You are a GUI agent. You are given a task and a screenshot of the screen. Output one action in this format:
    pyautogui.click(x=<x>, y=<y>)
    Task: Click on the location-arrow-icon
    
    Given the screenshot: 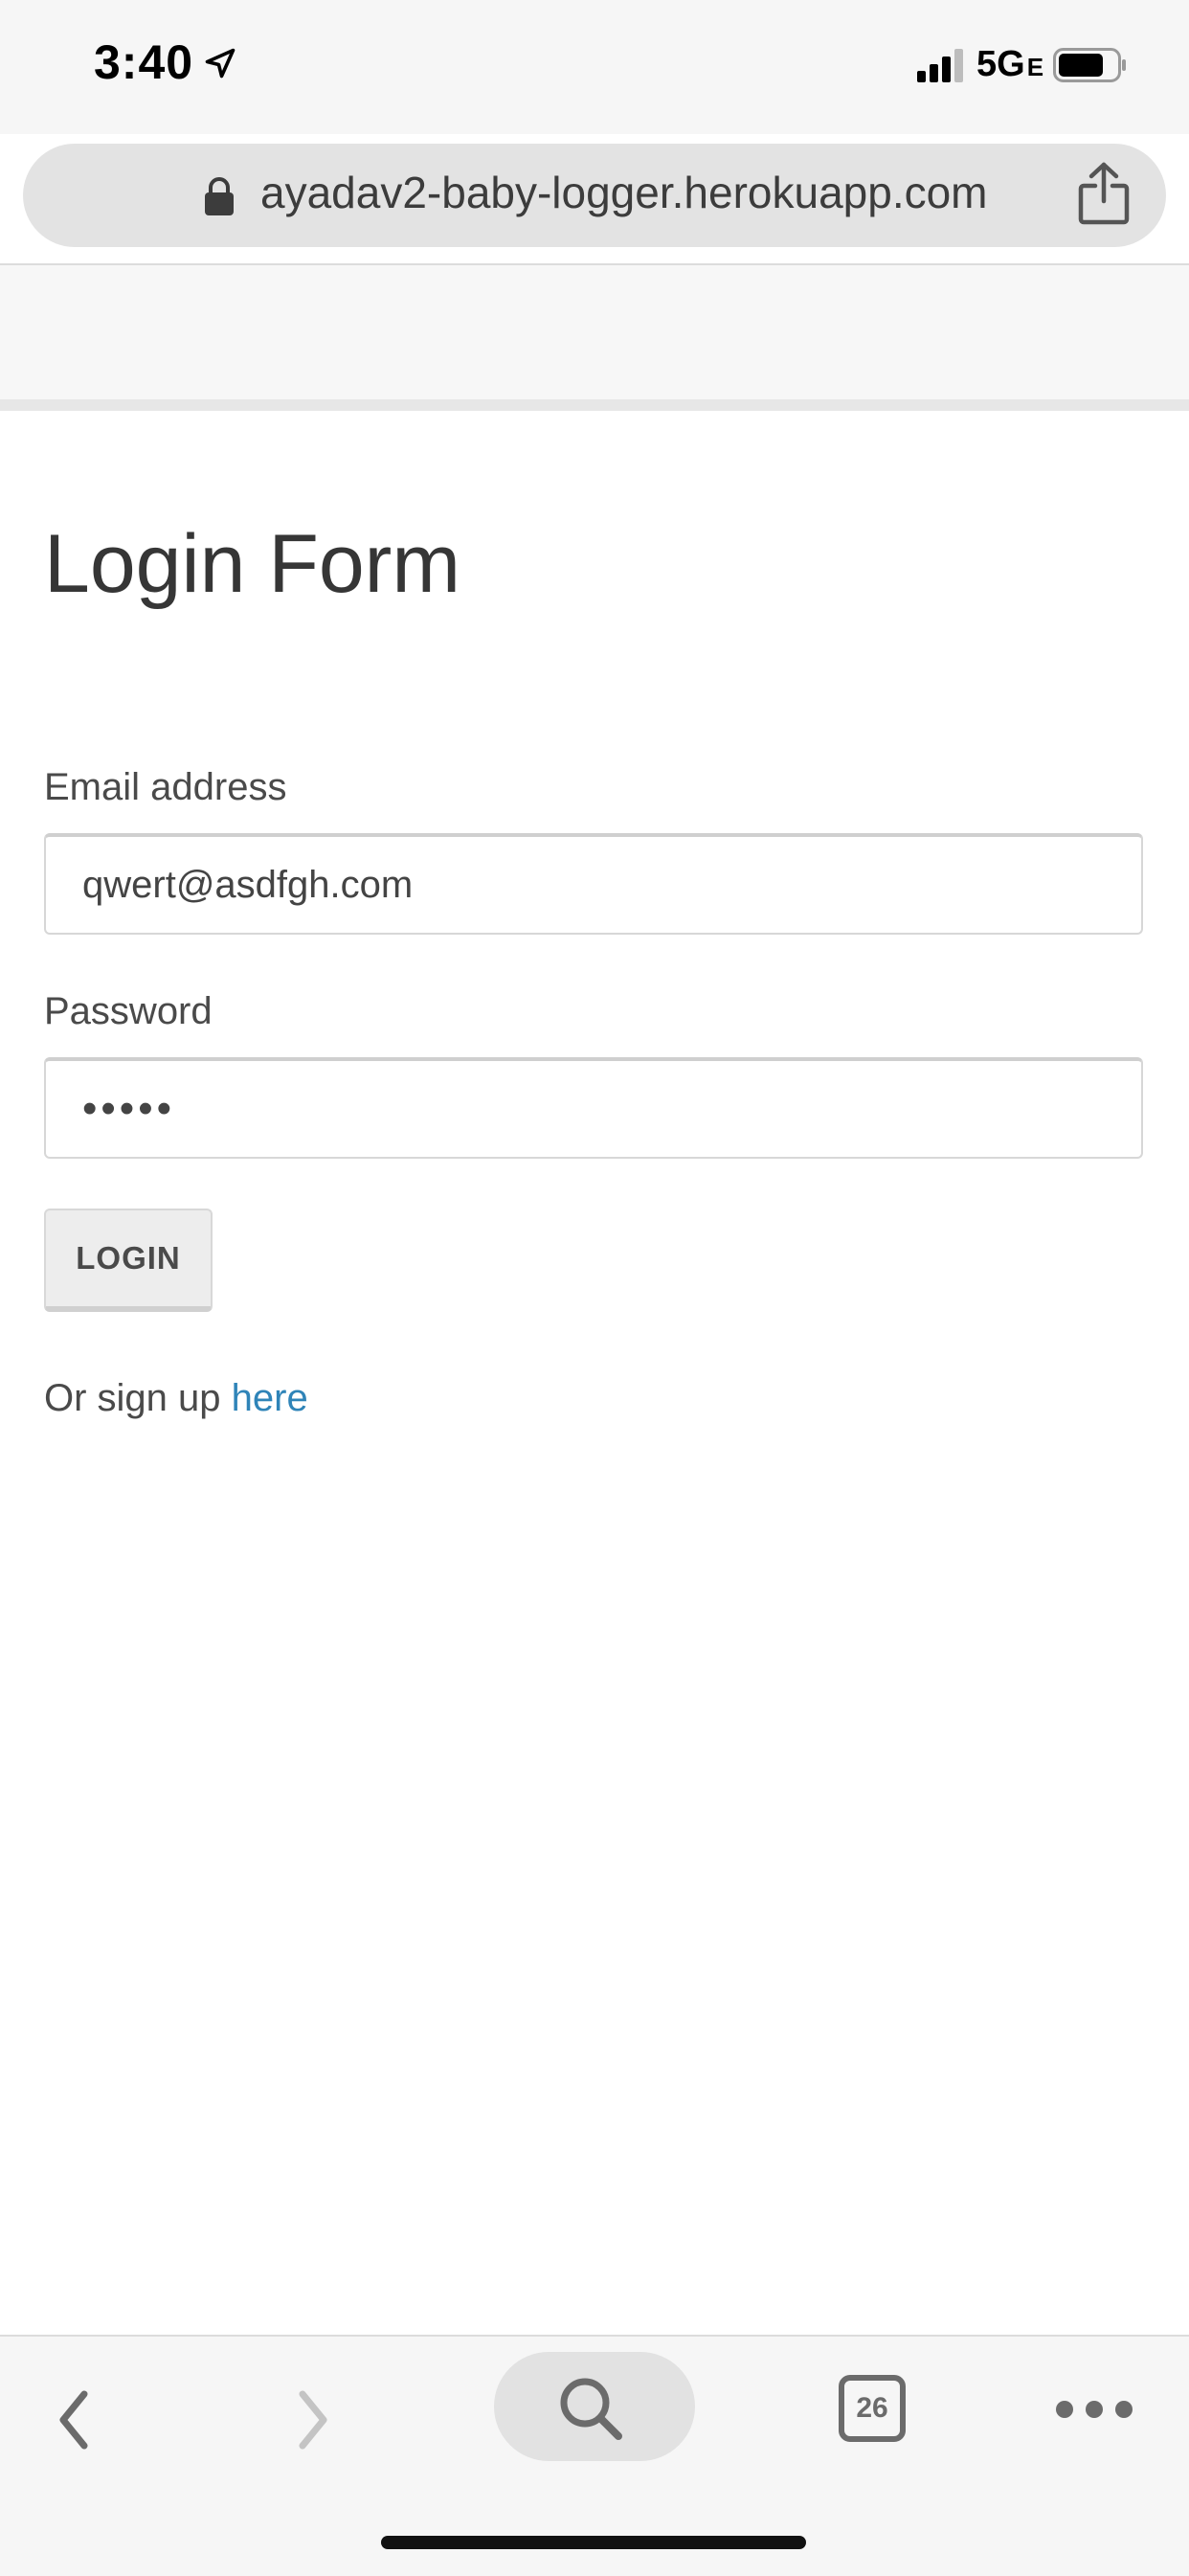 What is the action you would take?
    pyautogui.click(x=220, y=64)
    